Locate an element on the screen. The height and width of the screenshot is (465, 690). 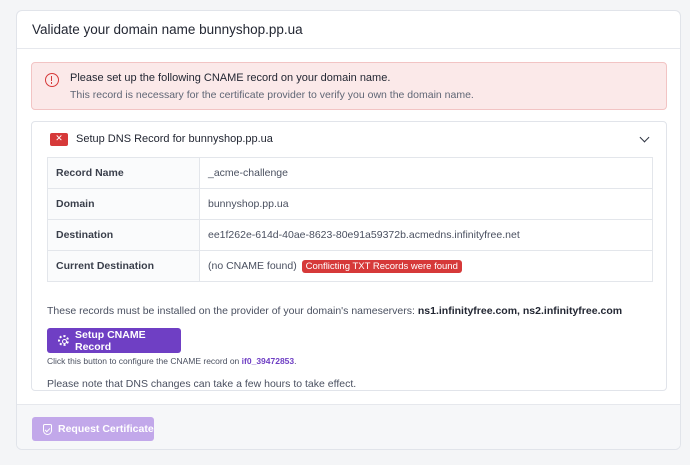
account-link: if0_39472853 is located at coordinates (268, 361).